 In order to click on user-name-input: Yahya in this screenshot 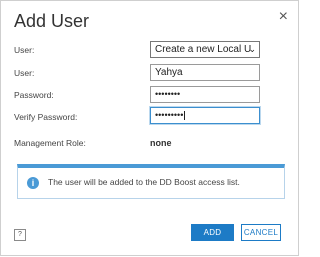, I will do `click(205, 72)`.